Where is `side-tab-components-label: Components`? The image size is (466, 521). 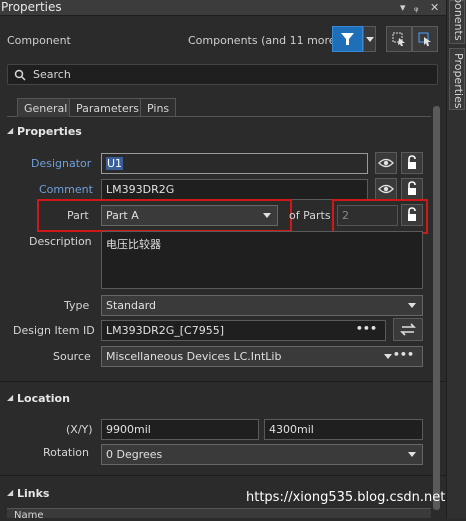
side-tab-components-label: Components is located at coordinates (458, 20).